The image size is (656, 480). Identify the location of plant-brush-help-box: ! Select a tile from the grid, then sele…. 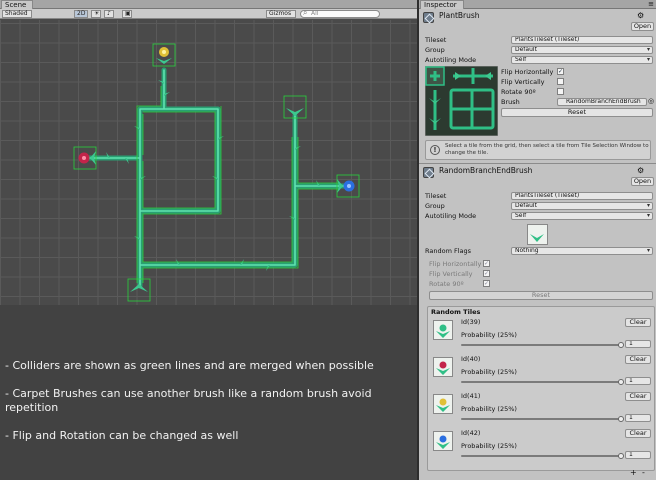
(538, 150).